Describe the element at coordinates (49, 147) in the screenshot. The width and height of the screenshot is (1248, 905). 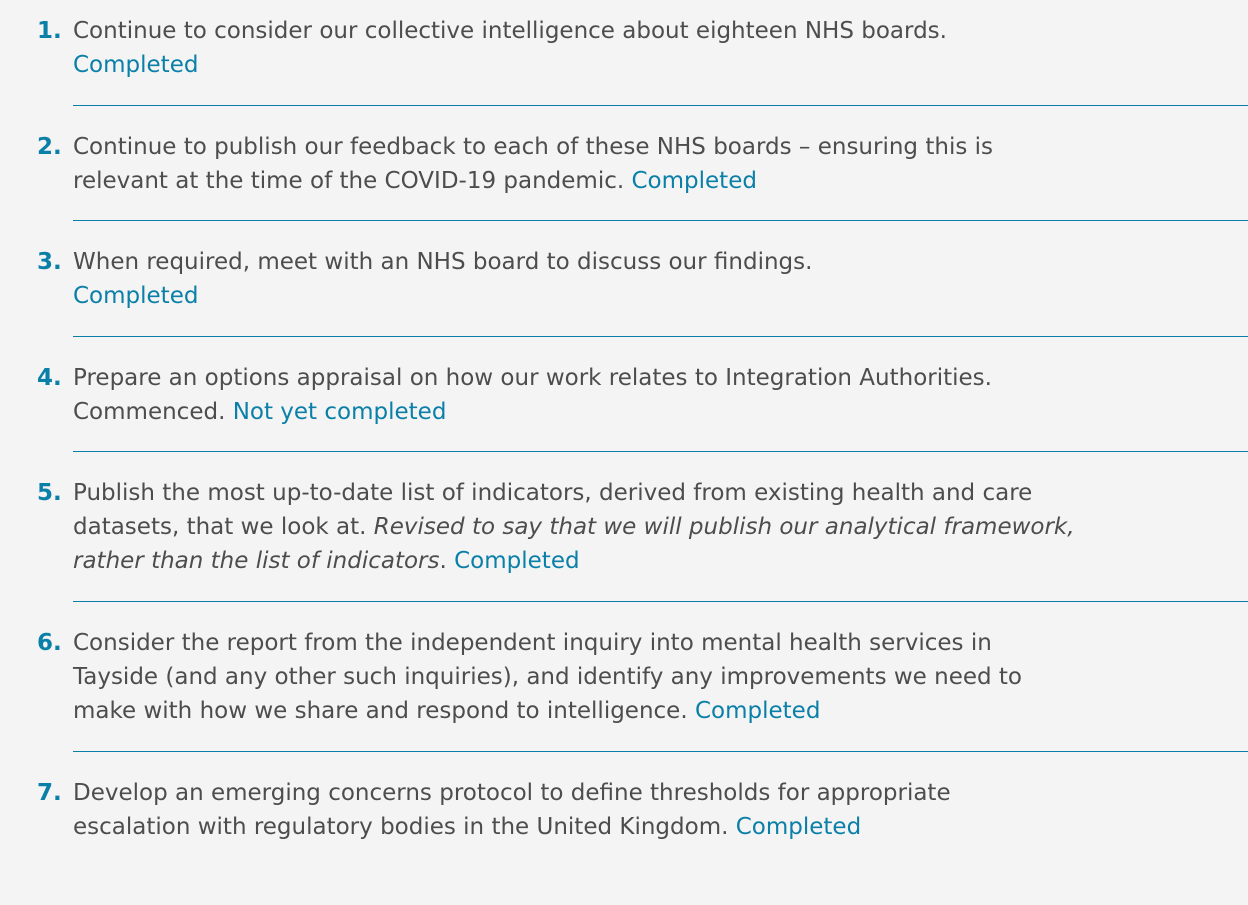
I see `item-number: 2.` at that location.